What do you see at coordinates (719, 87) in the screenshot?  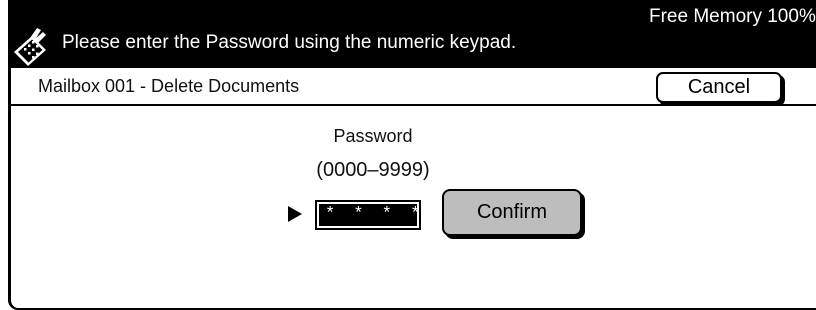 I see `cancel-button: Cancel` at bounding box center [719, 87].